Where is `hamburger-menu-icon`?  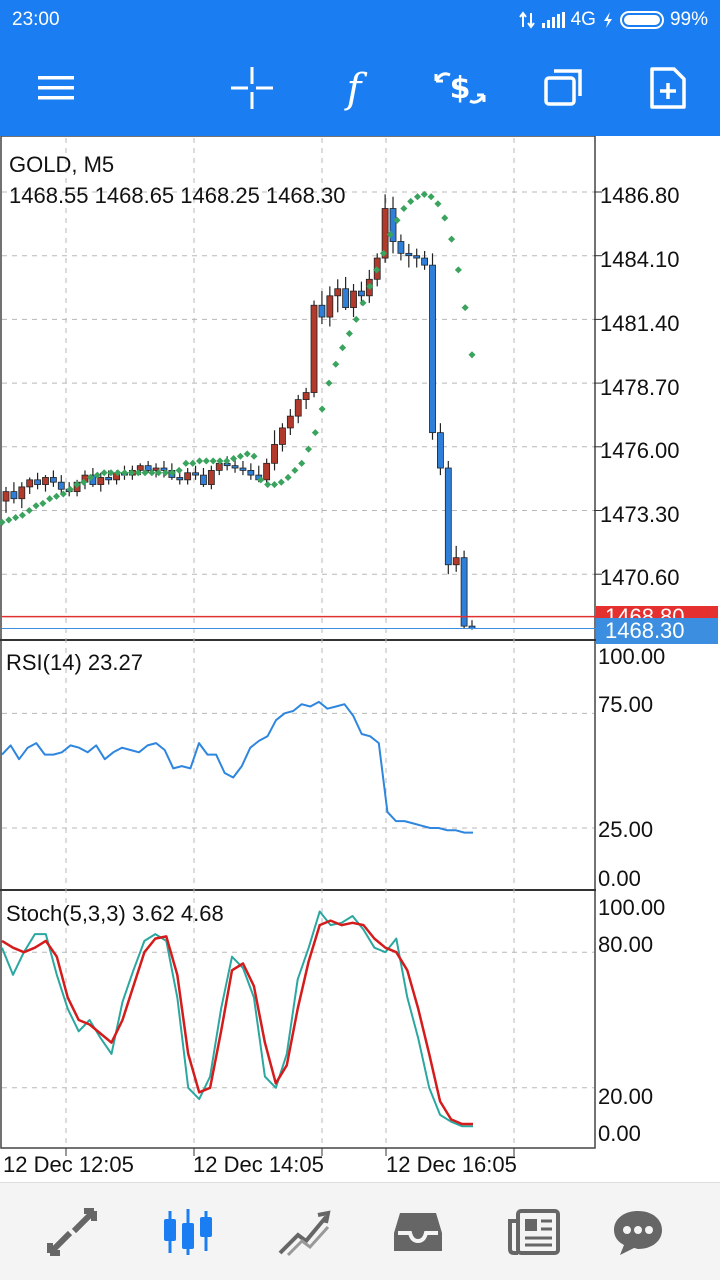 hamburger-menu-icon is located at coordinates (56, 88).